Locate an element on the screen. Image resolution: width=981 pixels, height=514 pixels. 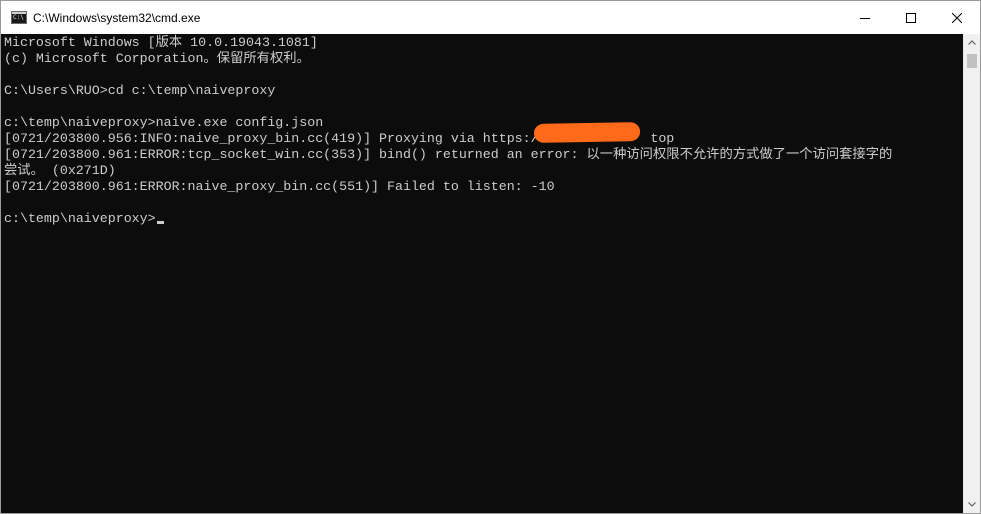
cmd-icon is located at coordinates (19, 17).